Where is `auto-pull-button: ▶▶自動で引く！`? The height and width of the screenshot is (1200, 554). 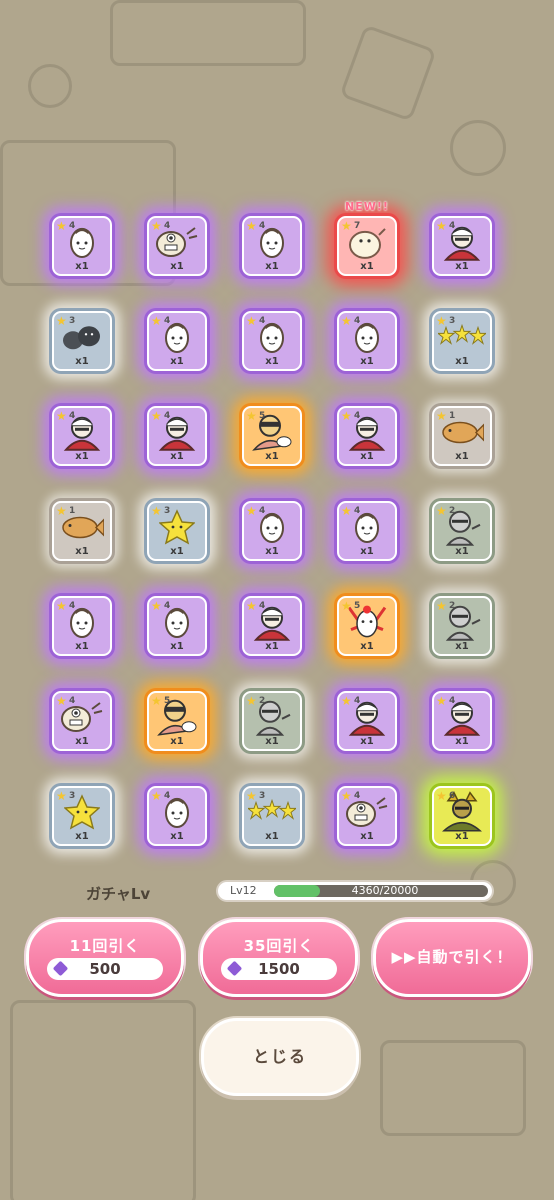
auto-pull-button: ▶▶自動で引く！ is located at coordinates (452, 958).